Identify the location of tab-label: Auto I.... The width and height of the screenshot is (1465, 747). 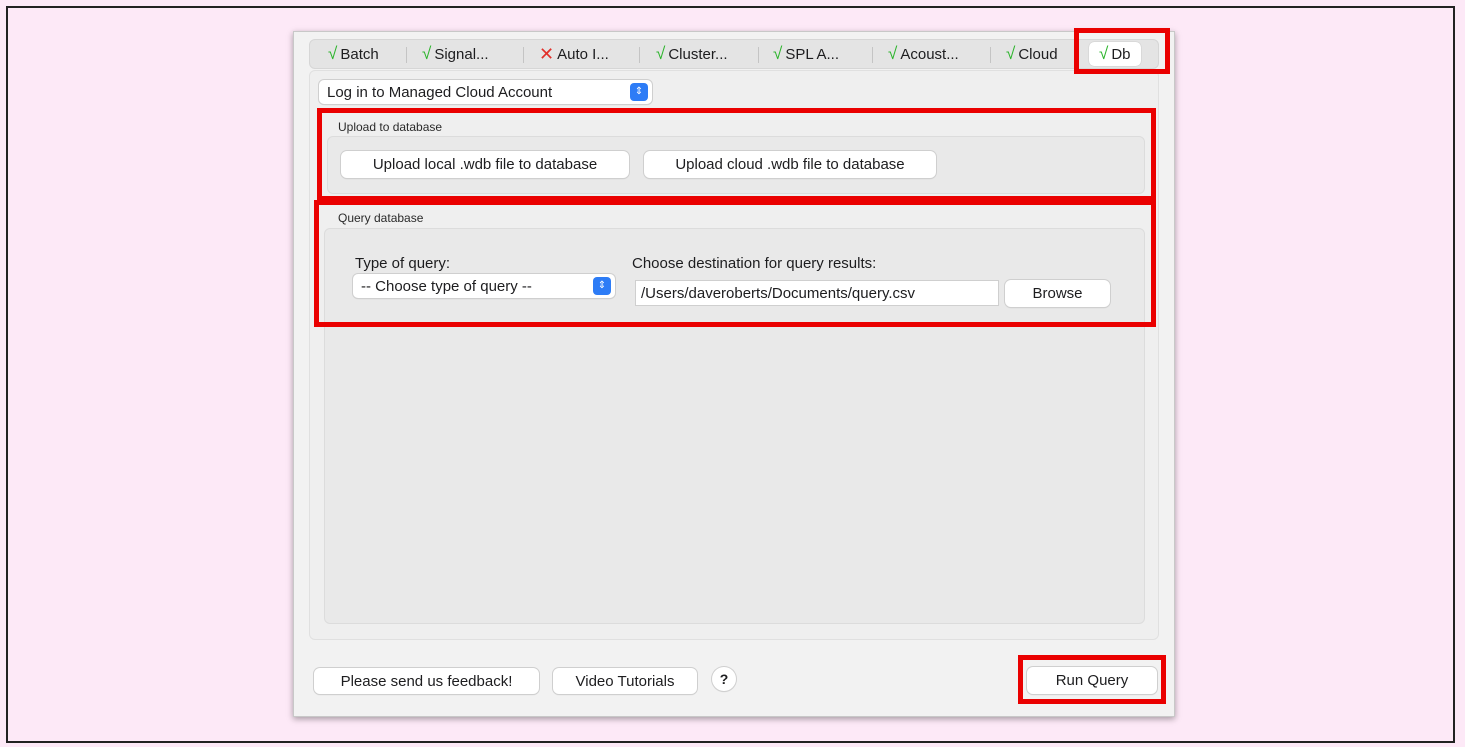
(583, 54).